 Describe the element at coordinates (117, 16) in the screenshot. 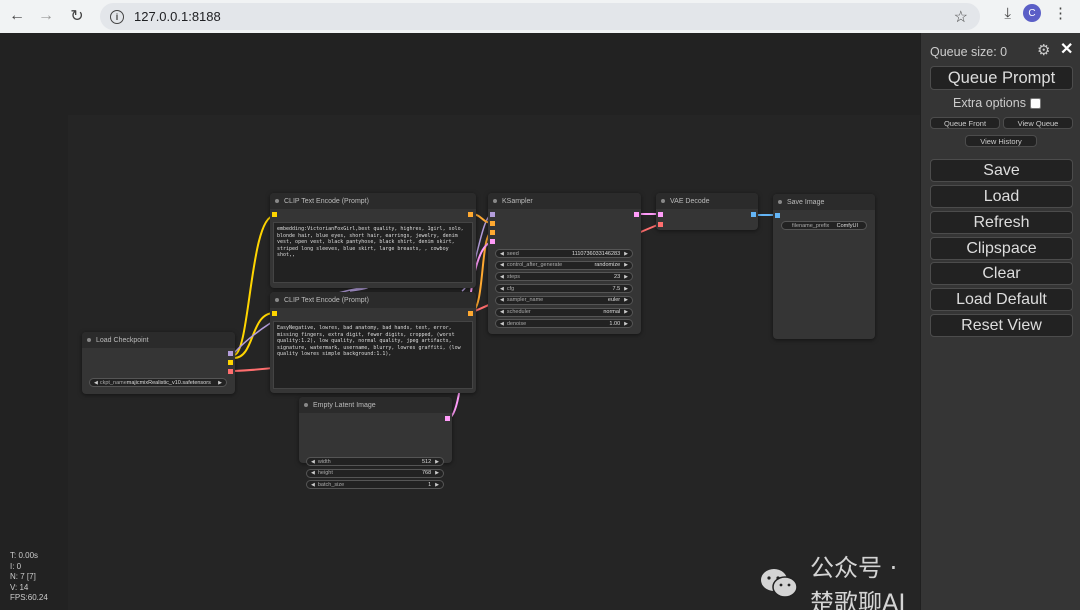

I see `site-info-icon: i` at that location.